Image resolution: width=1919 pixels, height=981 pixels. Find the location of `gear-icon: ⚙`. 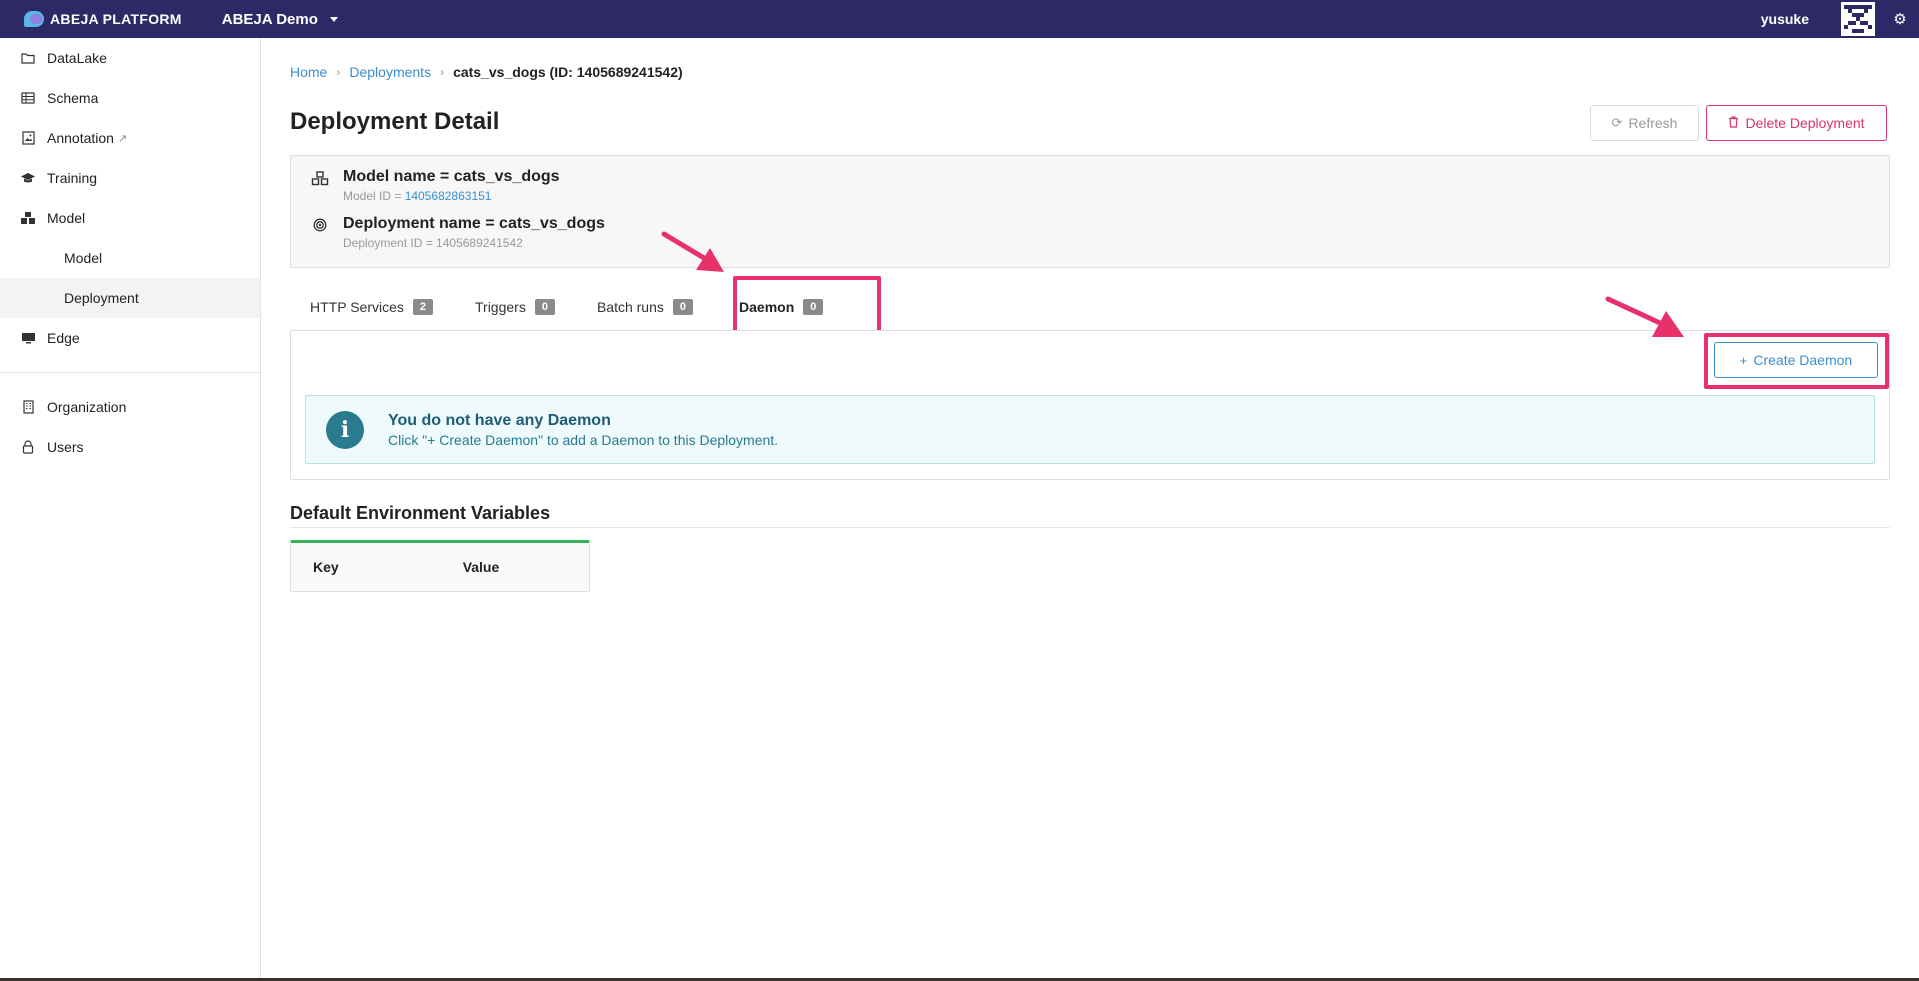

gear-icon: ⚙ is located at coordinates (1900, 19).